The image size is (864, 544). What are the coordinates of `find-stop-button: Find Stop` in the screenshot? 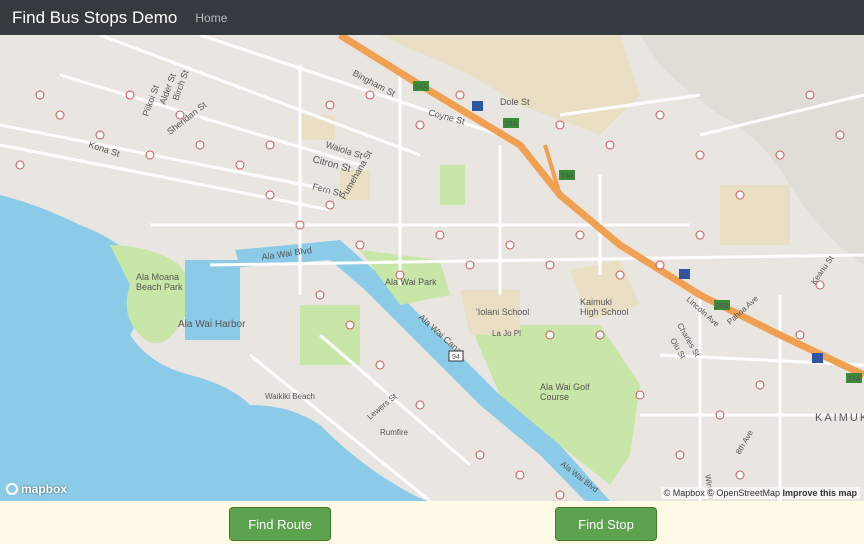 It's located at (606, 524).